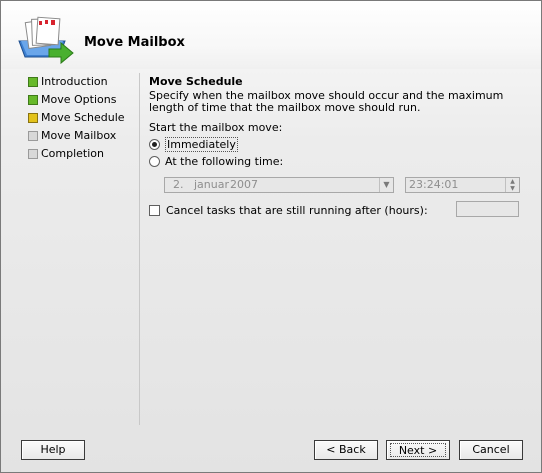 The image size is (542, 473). What do you see at coordinates (346, 450) in the screenshot?
I see `back-button: < Back` at bounding box center [346, 450].